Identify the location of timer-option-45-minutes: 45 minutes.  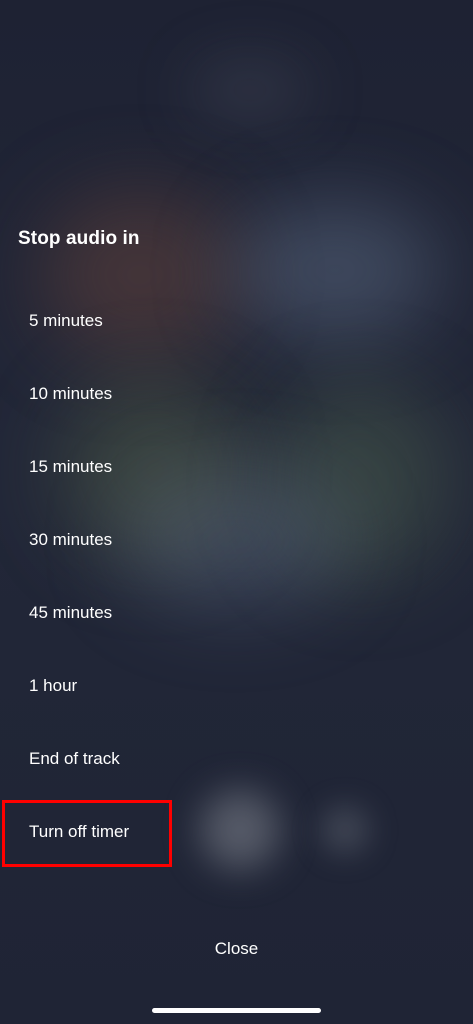
(236, 612).